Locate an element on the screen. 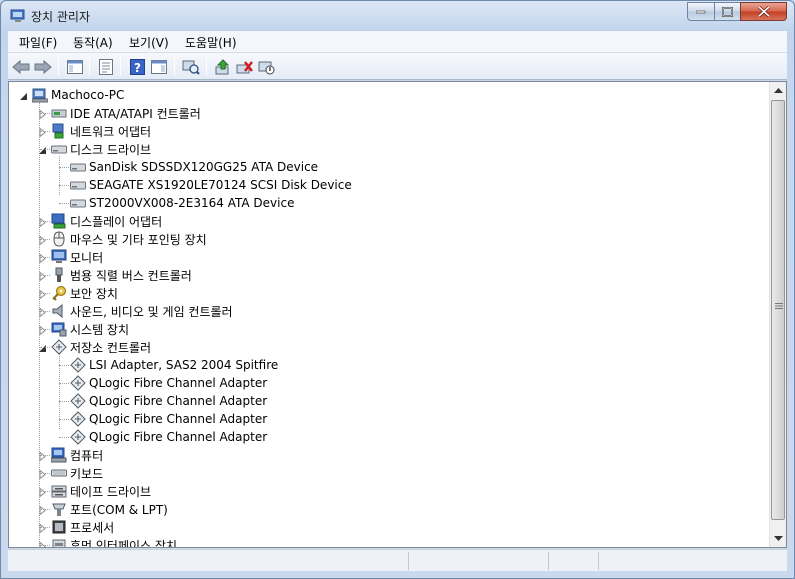  tree-node: 모니터 is located at coordinates (77, 257).